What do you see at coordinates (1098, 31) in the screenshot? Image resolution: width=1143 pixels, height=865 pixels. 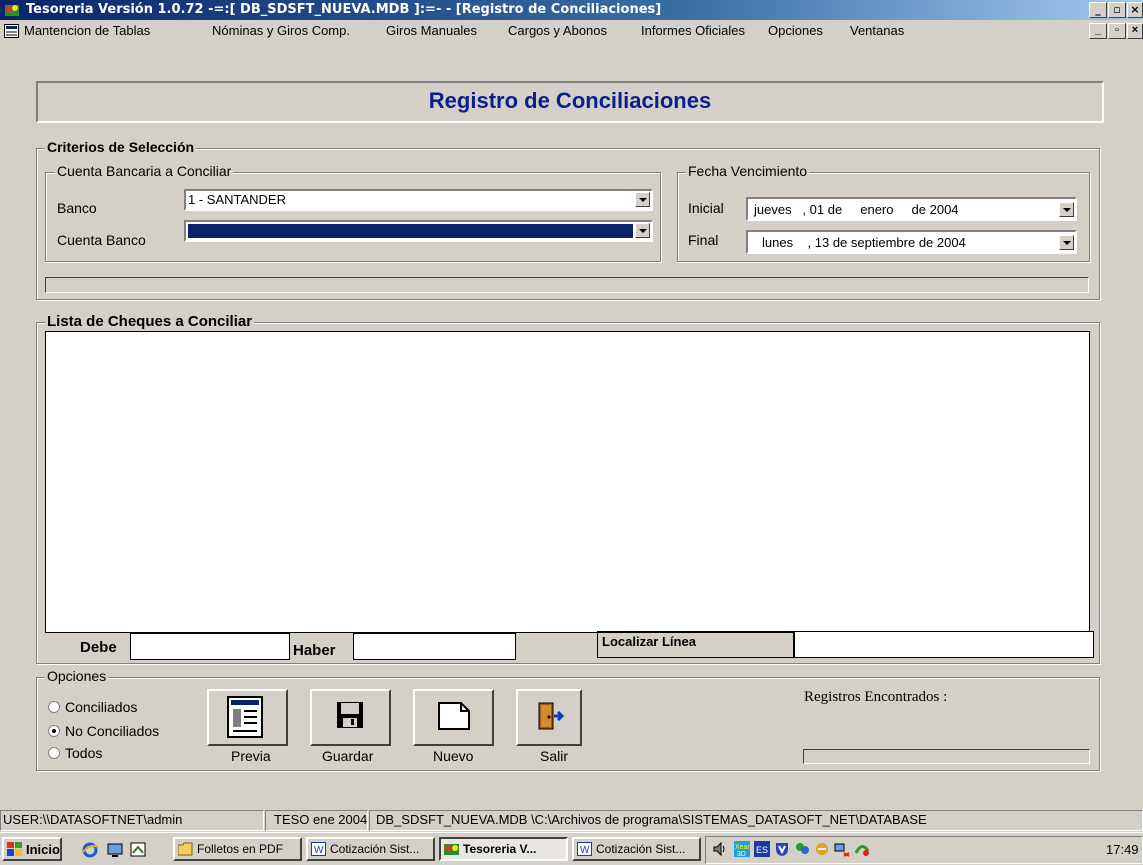 I see `child-minimize-icon: _` at bounding box center [1098, 31].